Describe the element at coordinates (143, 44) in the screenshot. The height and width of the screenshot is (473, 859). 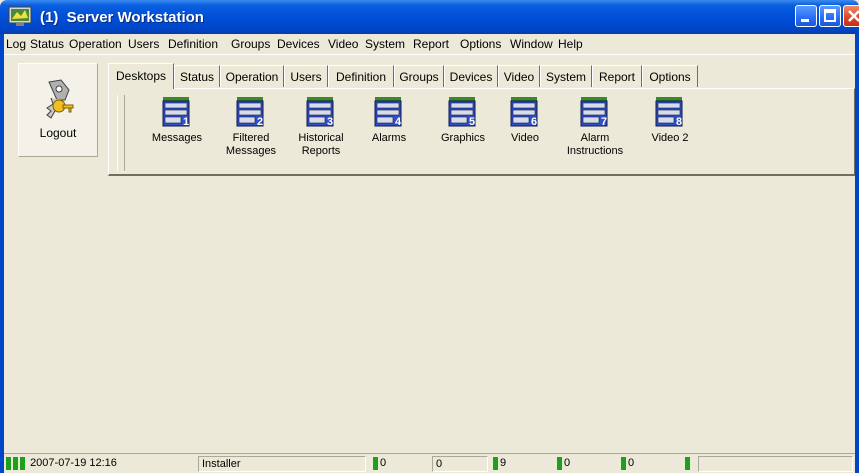
I see `menu-users: Users` at that location.